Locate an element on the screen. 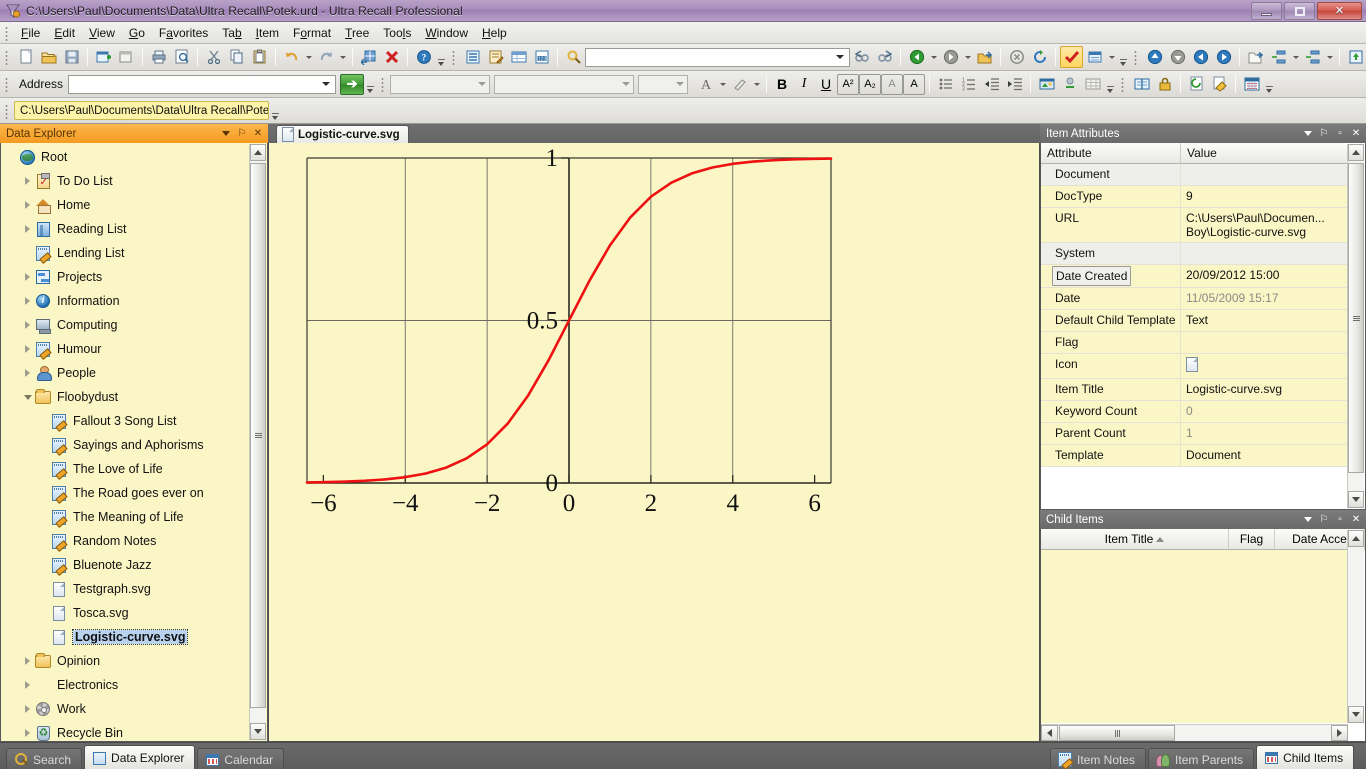 The image size is (1366, 769). attribute-row: Icon is located at coordinates (1194, 366).